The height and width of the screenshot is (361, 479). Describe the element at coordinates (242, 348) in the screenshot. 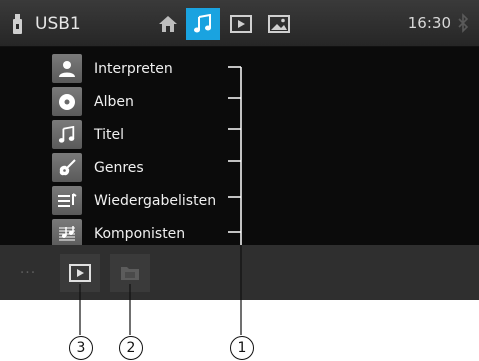

I see `callout-1: 1` at that location.